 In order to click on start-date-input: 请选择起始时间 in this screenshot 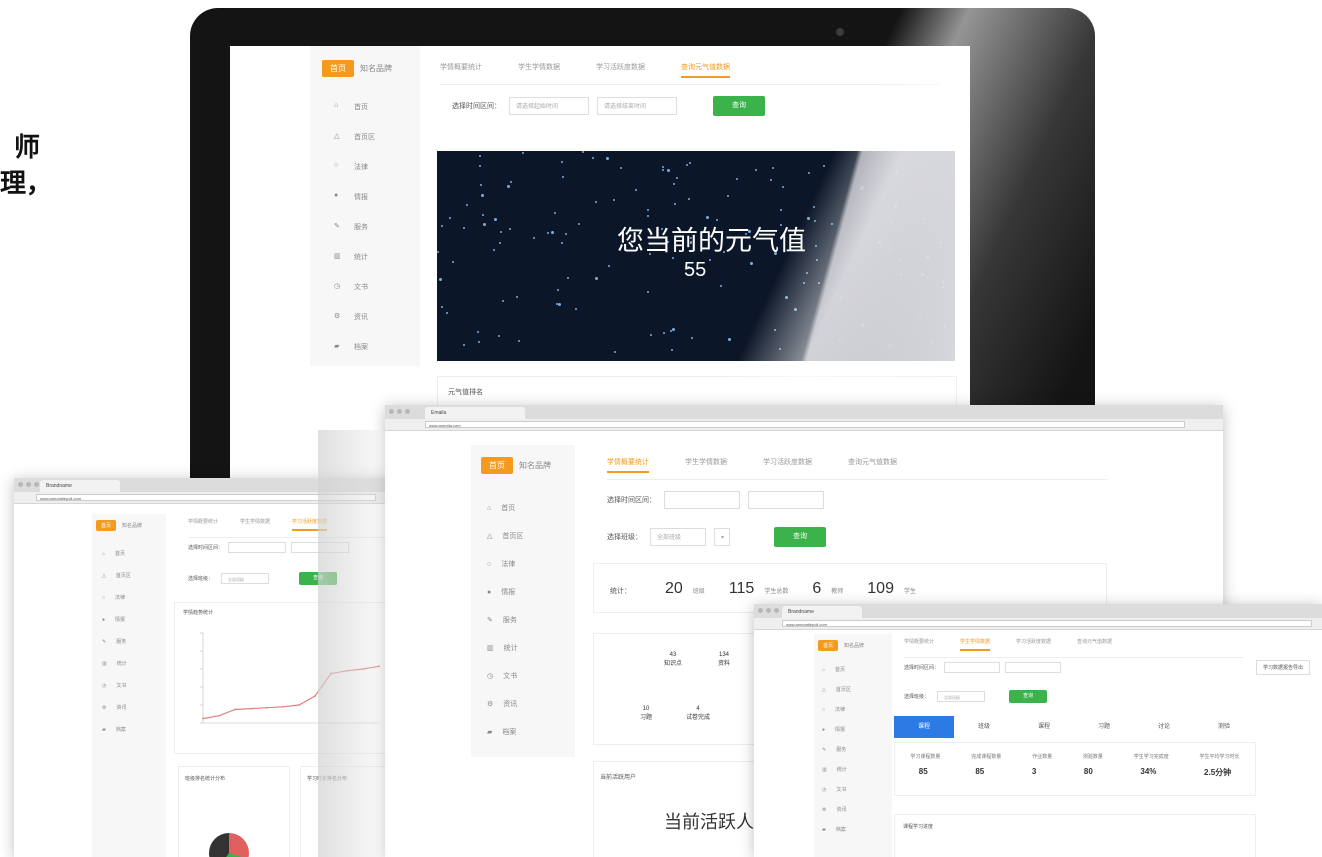, I will do `click(549, 106)`.